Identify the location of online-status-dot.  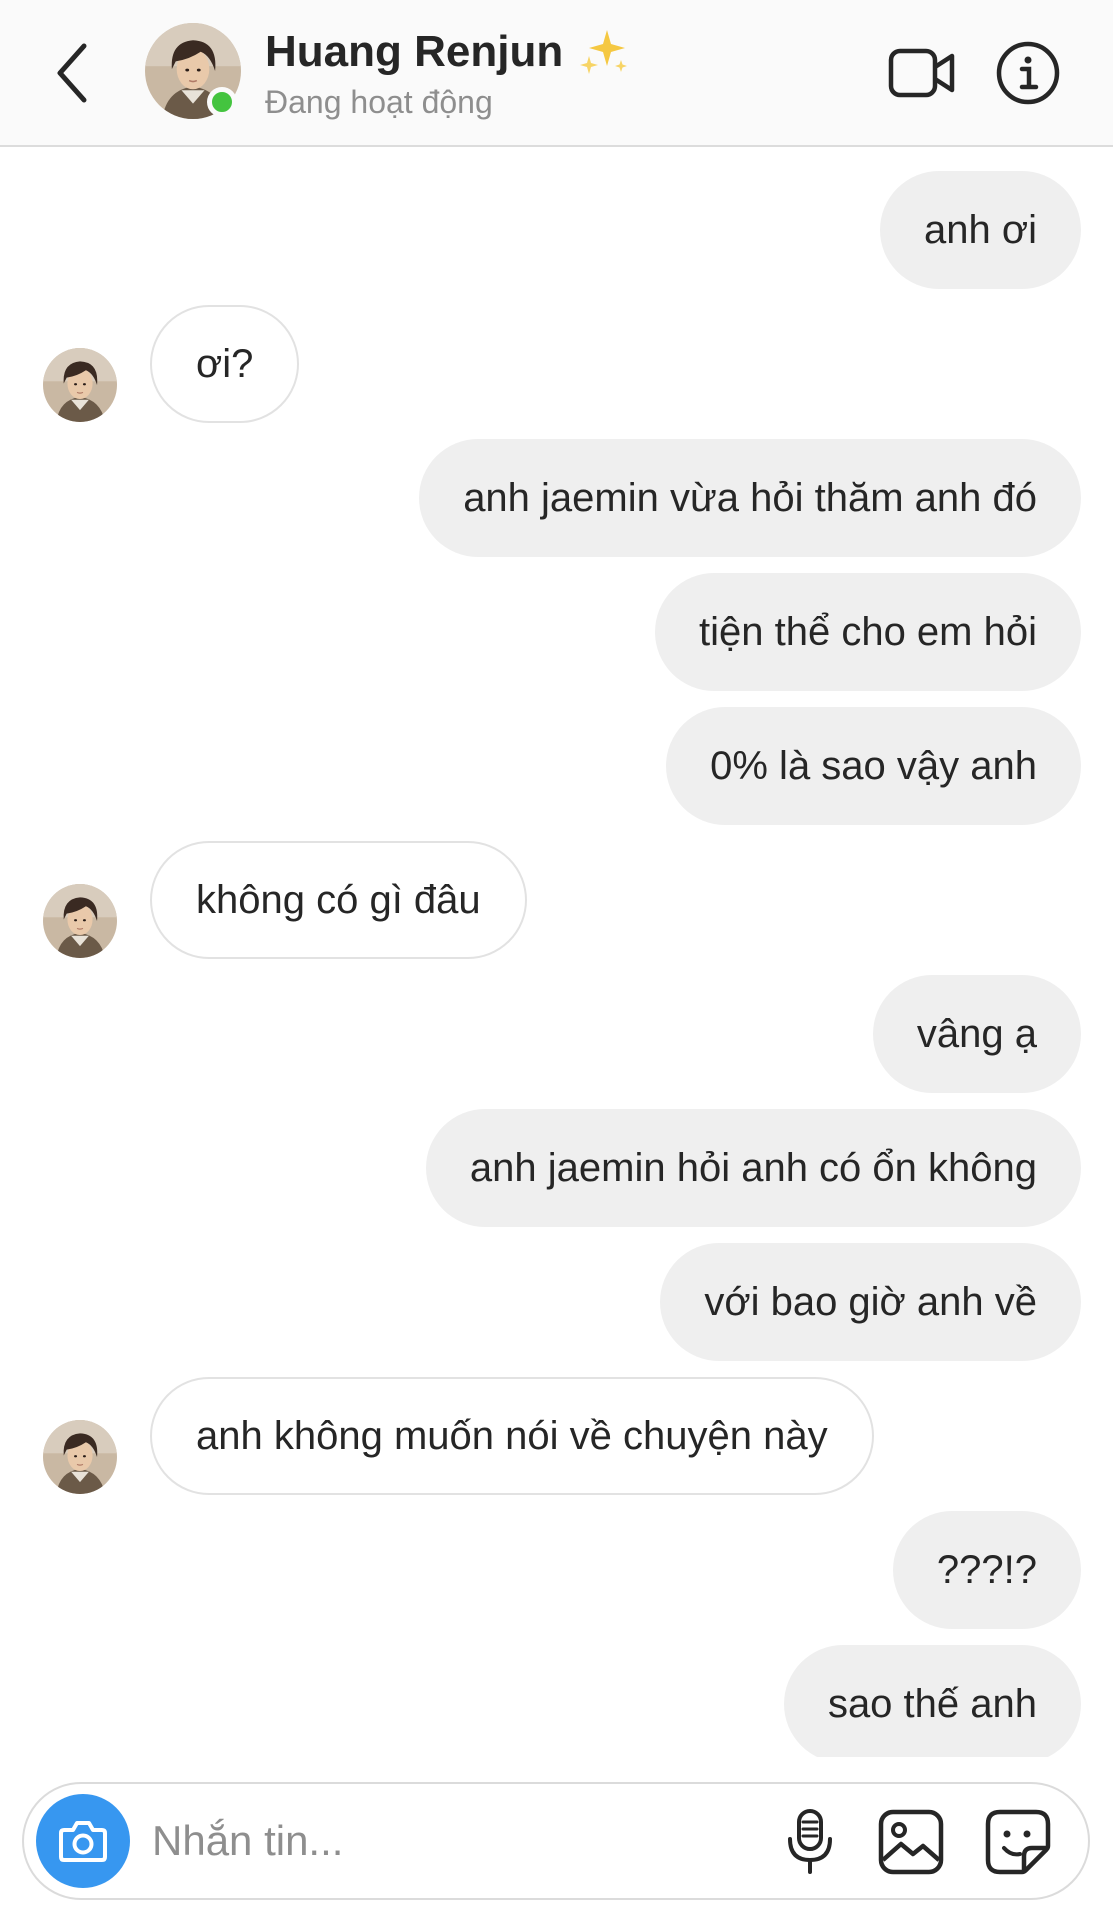
(222, 102).